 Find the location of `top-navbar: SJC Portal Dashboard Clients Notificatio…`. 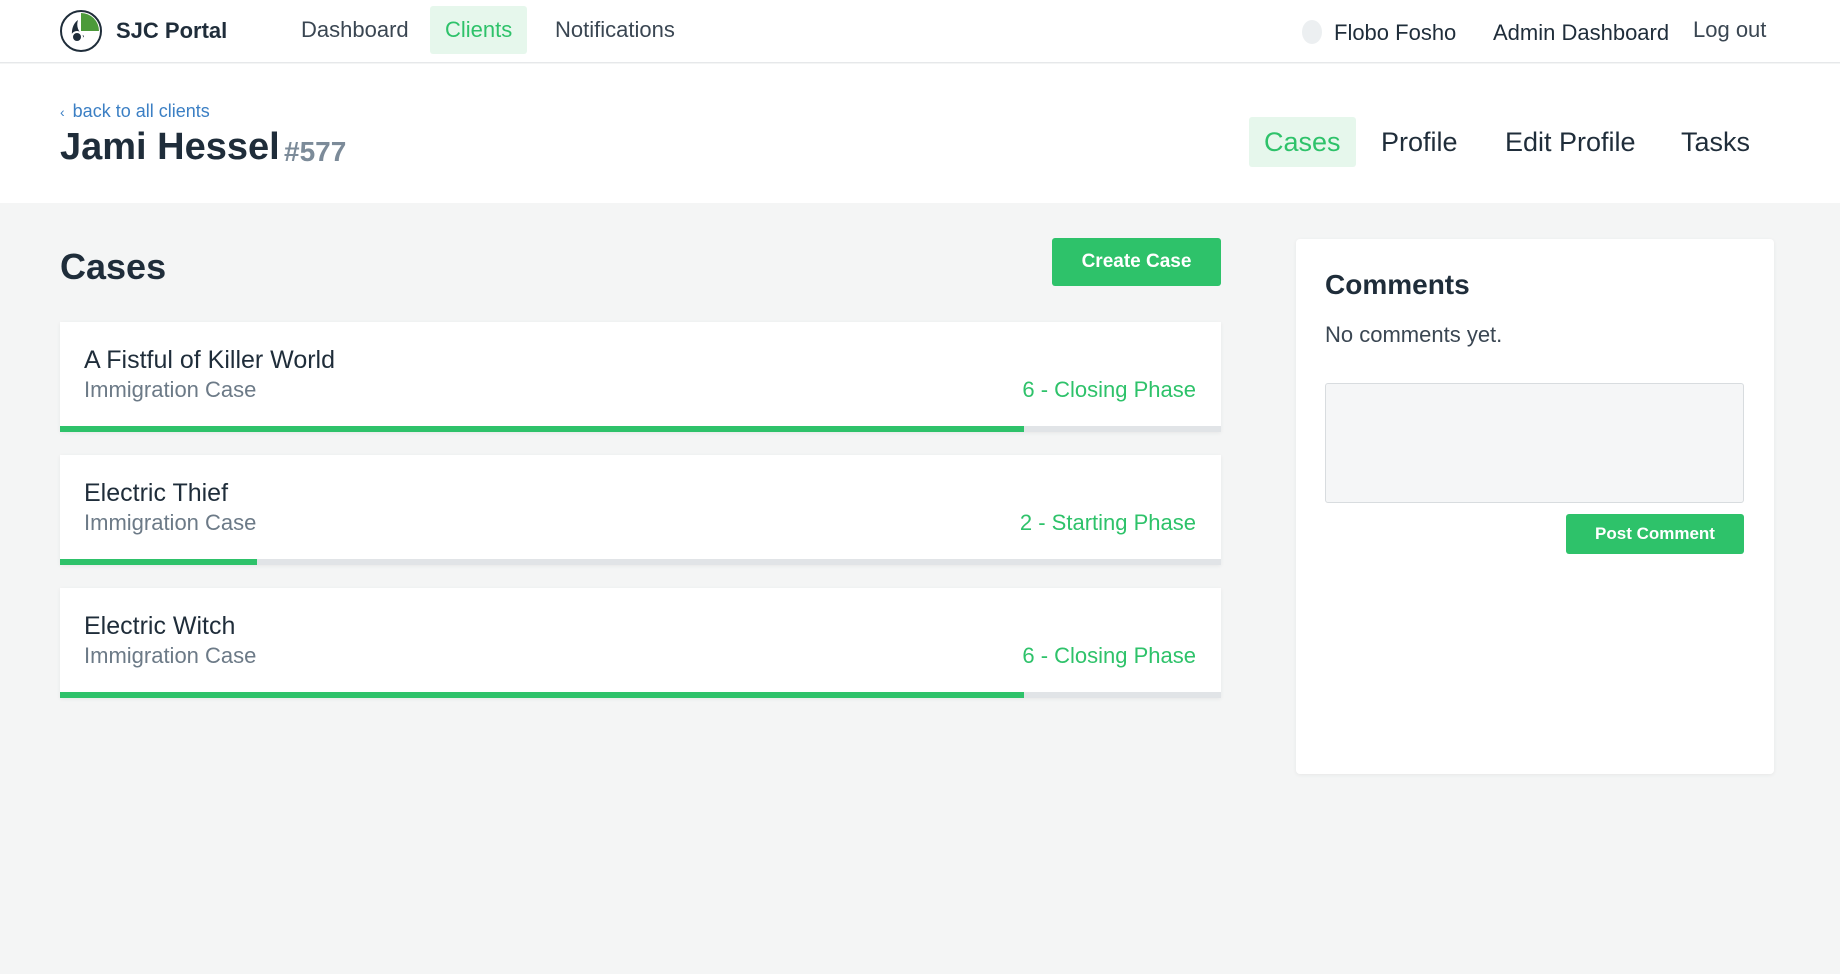

top-navbar: SJC Portal Dashboard Clients Notificatio… is located at coordinates (920, 31).